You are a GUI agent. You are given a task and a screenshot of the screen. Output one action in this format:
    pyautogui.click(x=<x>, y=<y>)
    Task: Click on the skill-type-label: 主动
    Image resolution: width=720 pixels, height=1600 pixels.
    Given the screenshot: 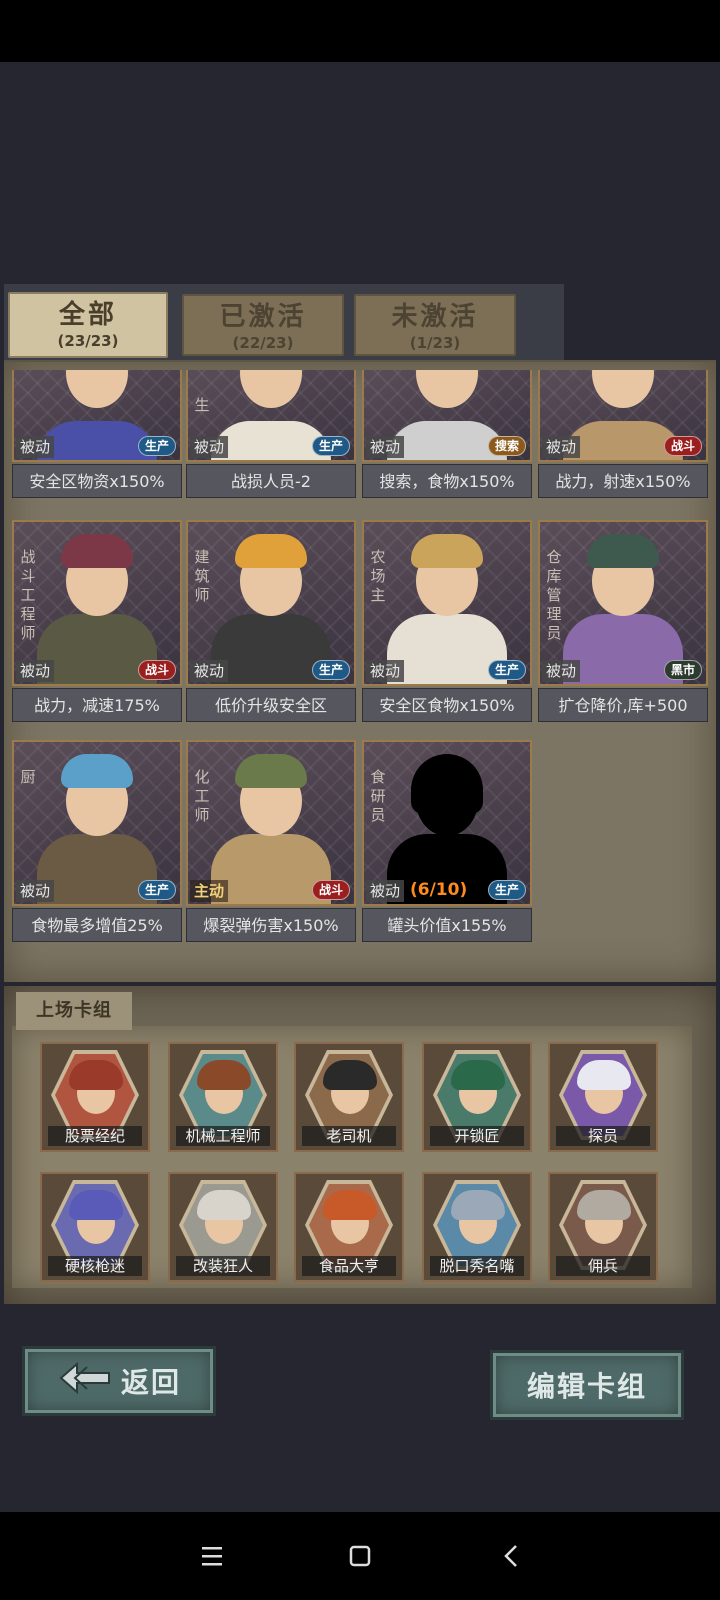 What is the action you would take?
    pyautogui.click(x=209, y=891)
    